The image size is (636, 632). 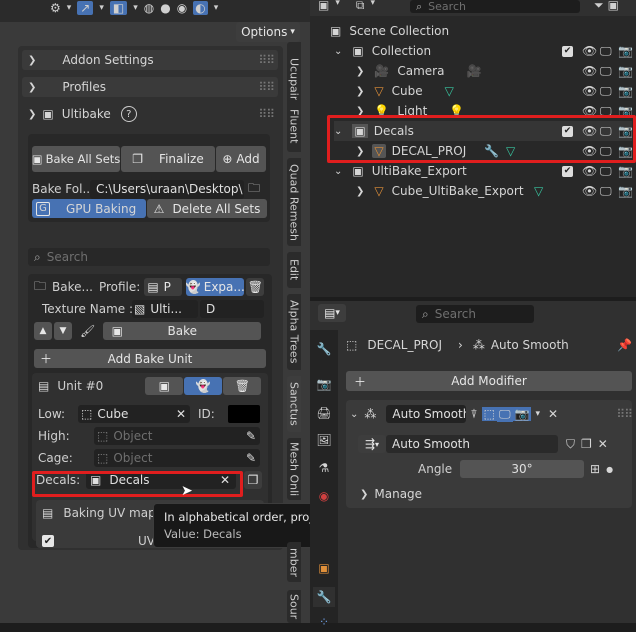 I want to click on shading-solid-icon: ●, so click(x=165, y=8).